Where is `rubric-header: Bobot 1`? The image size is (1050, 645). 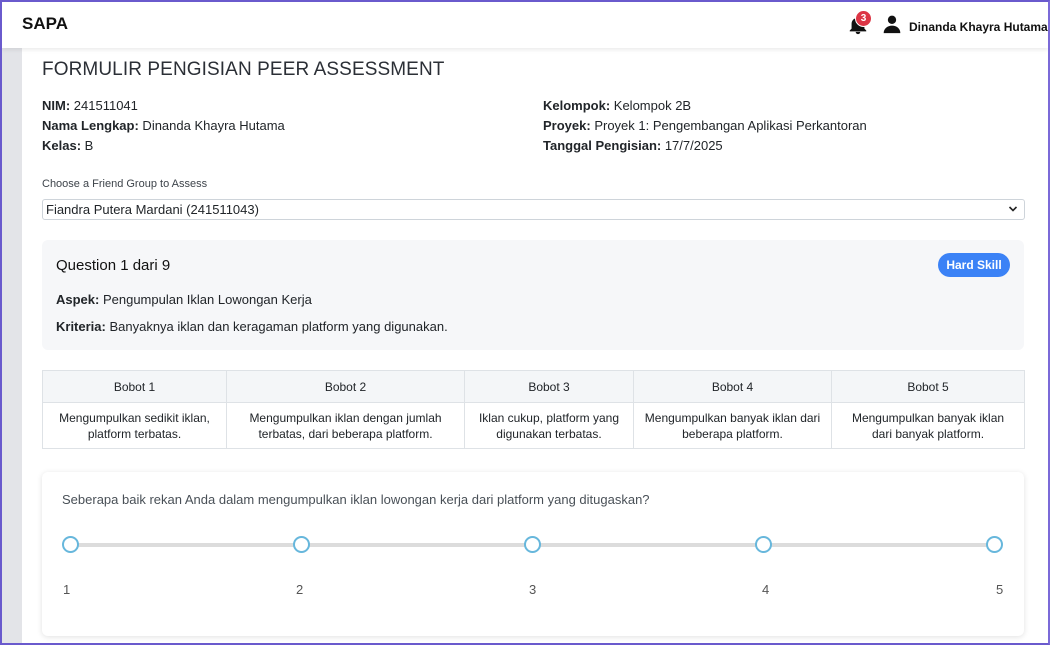
rubric-header: Bobot 1 is located at coordinates (134, 386).